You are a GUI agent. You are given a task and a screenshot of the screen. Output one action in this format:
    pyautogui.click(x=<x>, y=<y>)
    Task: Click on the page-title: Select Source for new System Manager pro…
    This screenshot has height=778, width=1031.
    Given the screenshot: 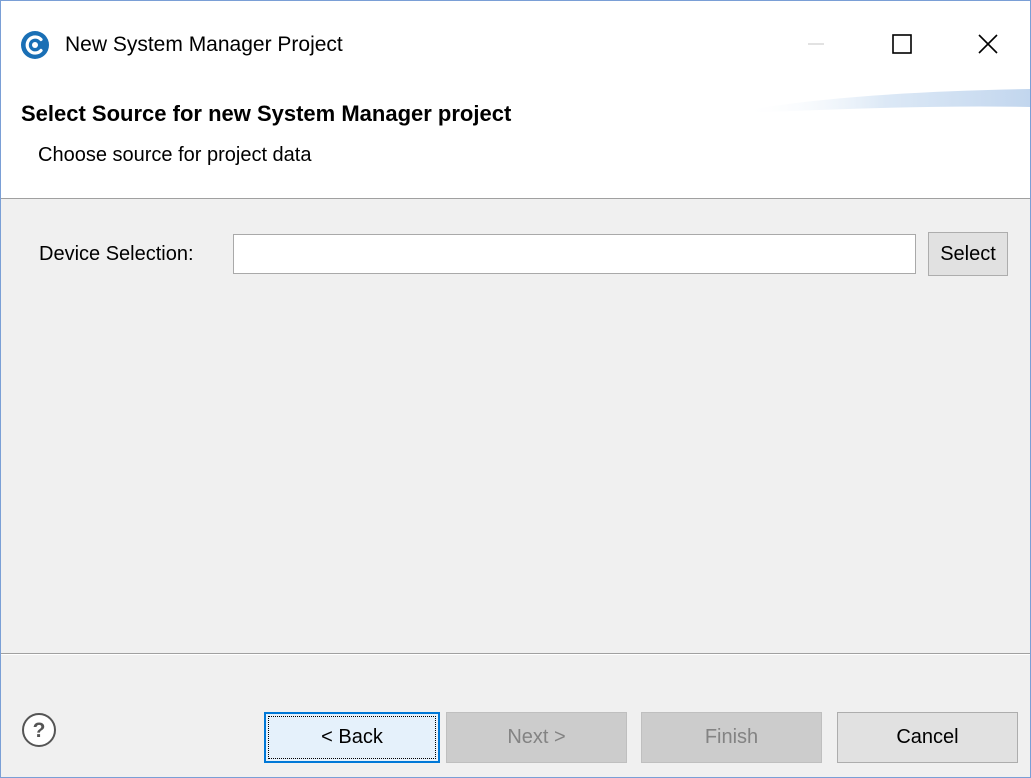 What is the action you would take?
    pyautogui.click(x=266, y=113)
    